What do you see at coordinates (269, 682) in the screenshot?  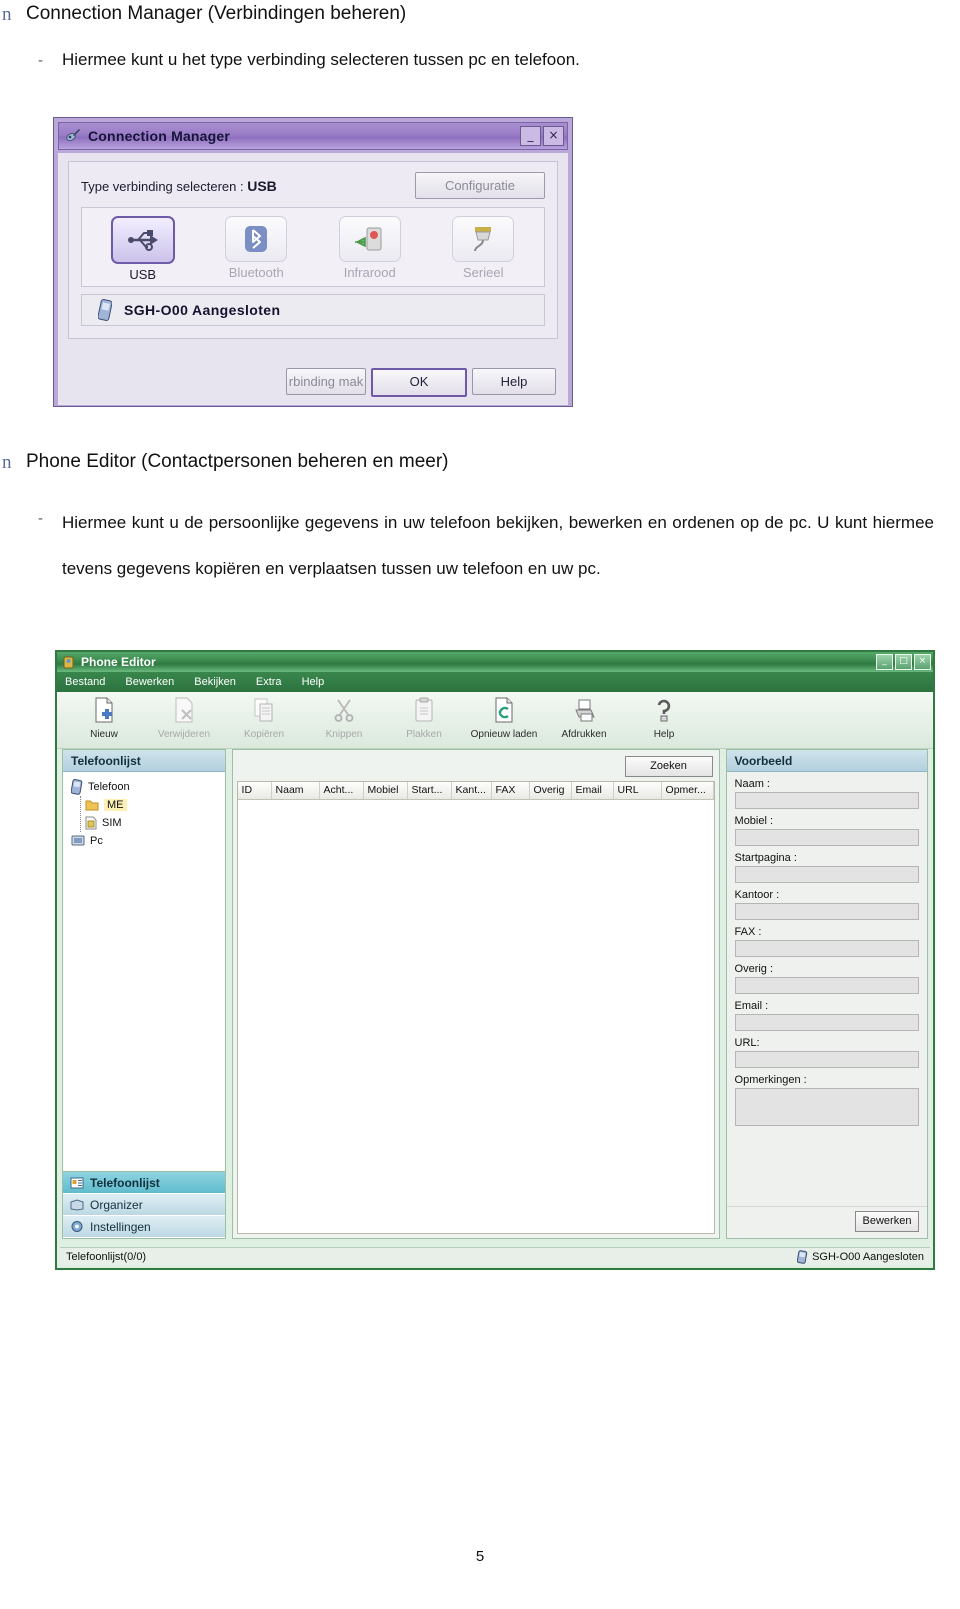 I see `menu-item-extra: Extra` at bounding box center [269, 682].